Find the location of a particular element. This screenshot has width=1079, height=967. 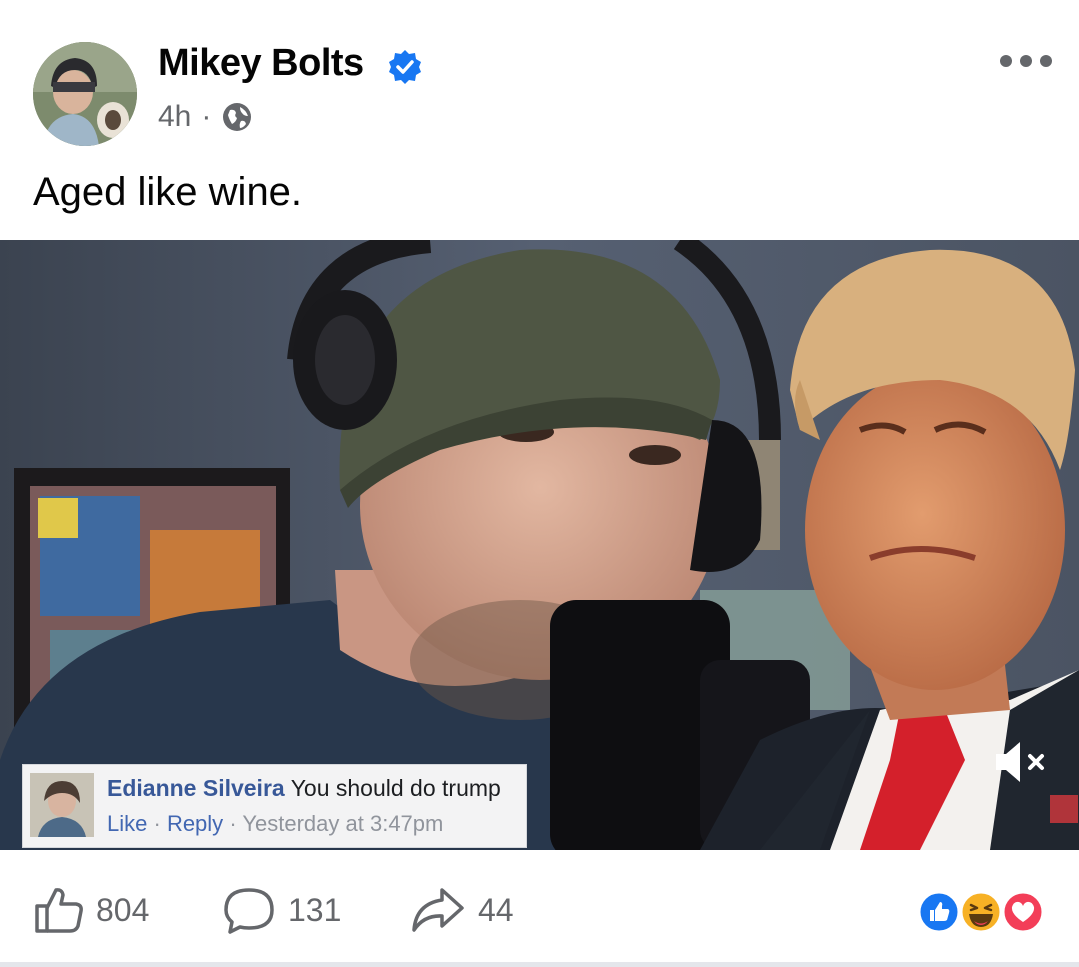

author-name: Mikey Bolts is located at coordinates (261, 63).